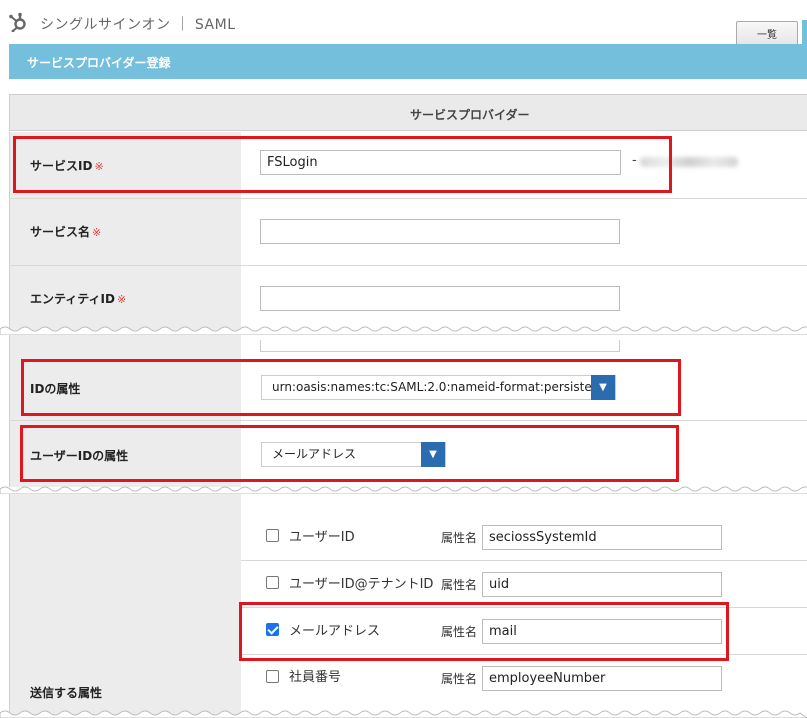 The width and height of the screenshot is (807, 718). I want to click on service-name-input, so click(440, 231).